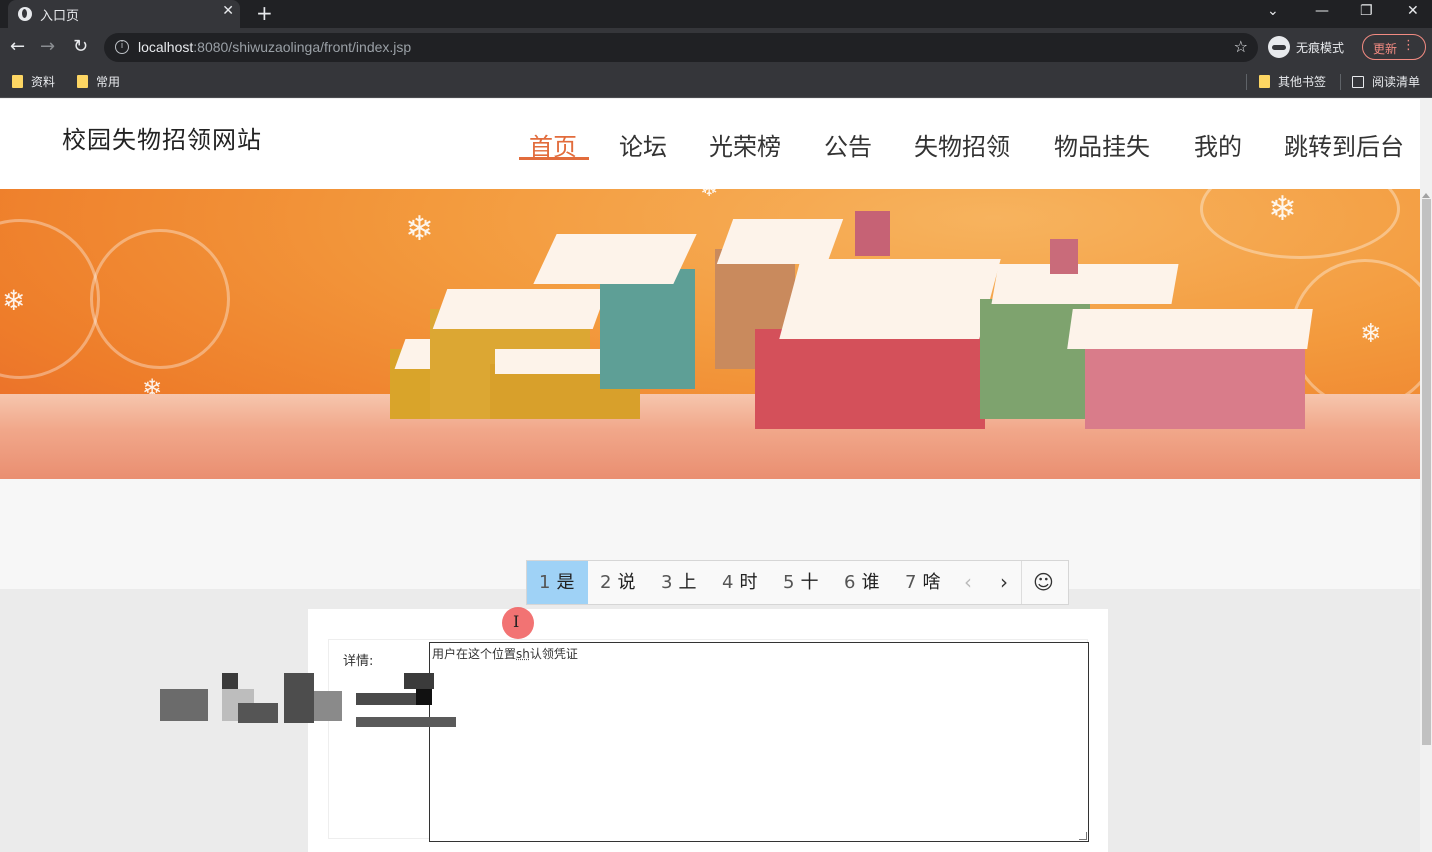  What do you see at coordinates (264, 13) in the screenshot?
I see `new-tab-button: +` at bounding box center [264, 13].